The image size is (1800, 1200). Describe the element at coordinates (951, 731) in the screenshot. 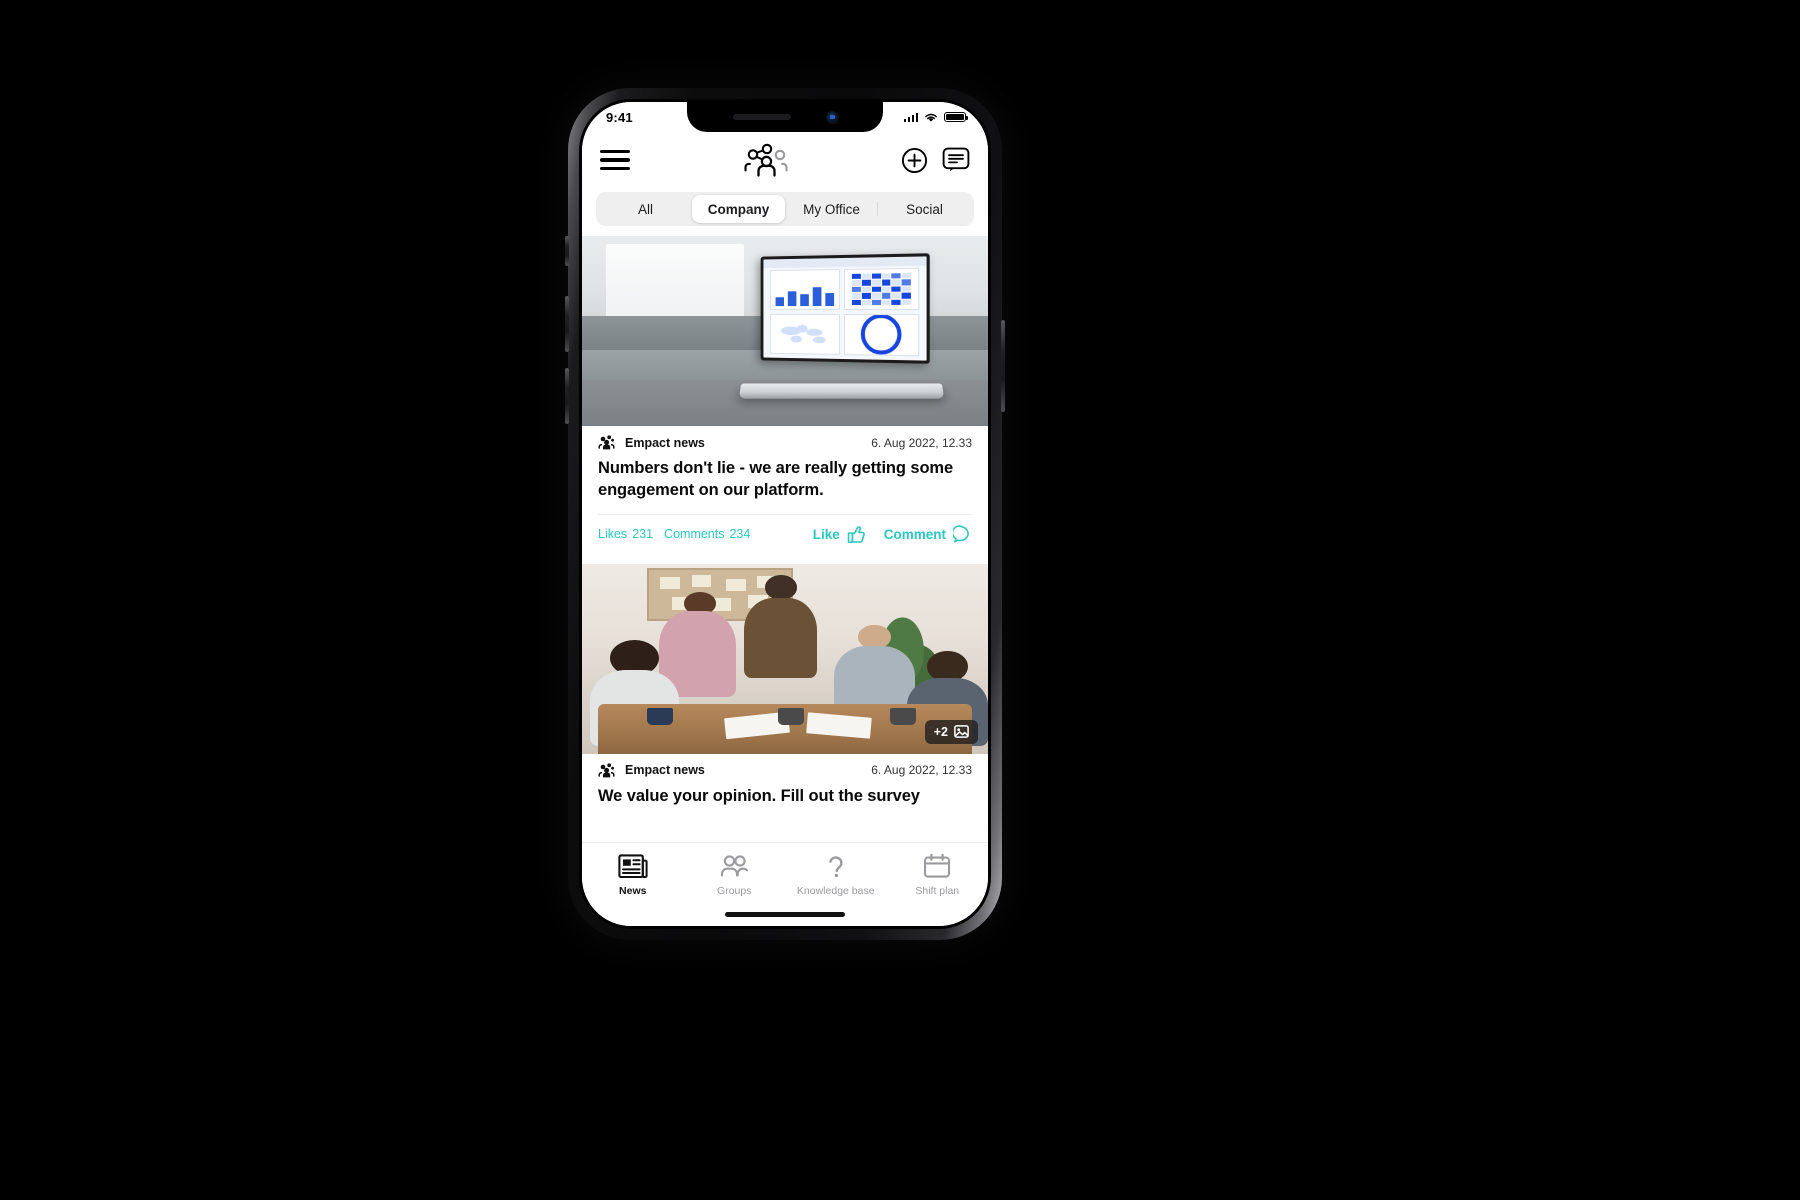

I see `more-images-badge: +2` at that location.